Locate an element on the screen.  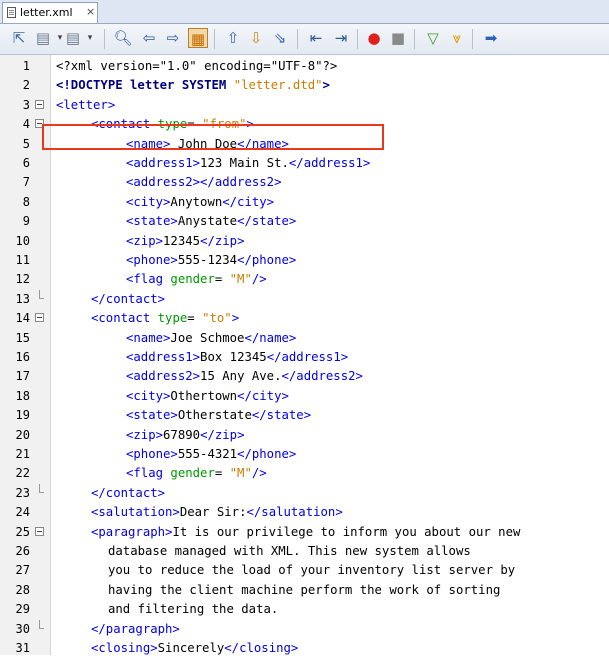
code-token: <address2></address2> is located at coordinates (204, 182).